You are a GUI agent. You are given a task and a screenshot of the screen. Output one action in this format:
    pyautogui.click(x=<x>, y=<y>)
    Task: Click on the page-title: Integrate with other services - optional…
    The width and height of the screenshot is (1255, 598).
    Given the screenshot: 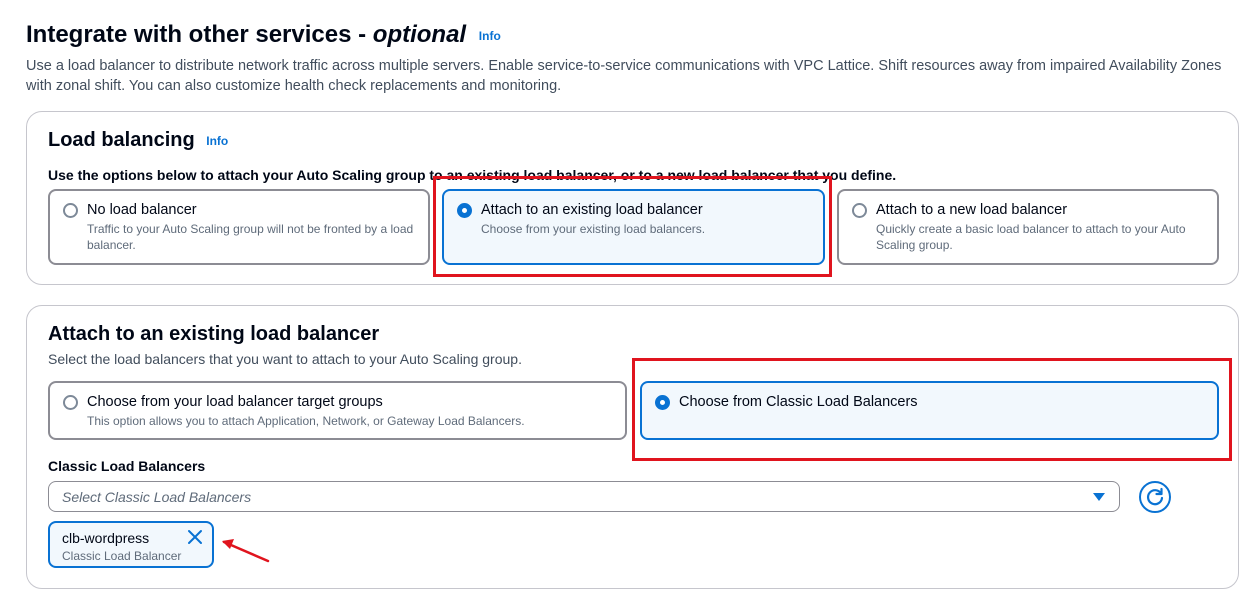 What is the action you would take?
    pyautogui.click(x=263, y=35)
    